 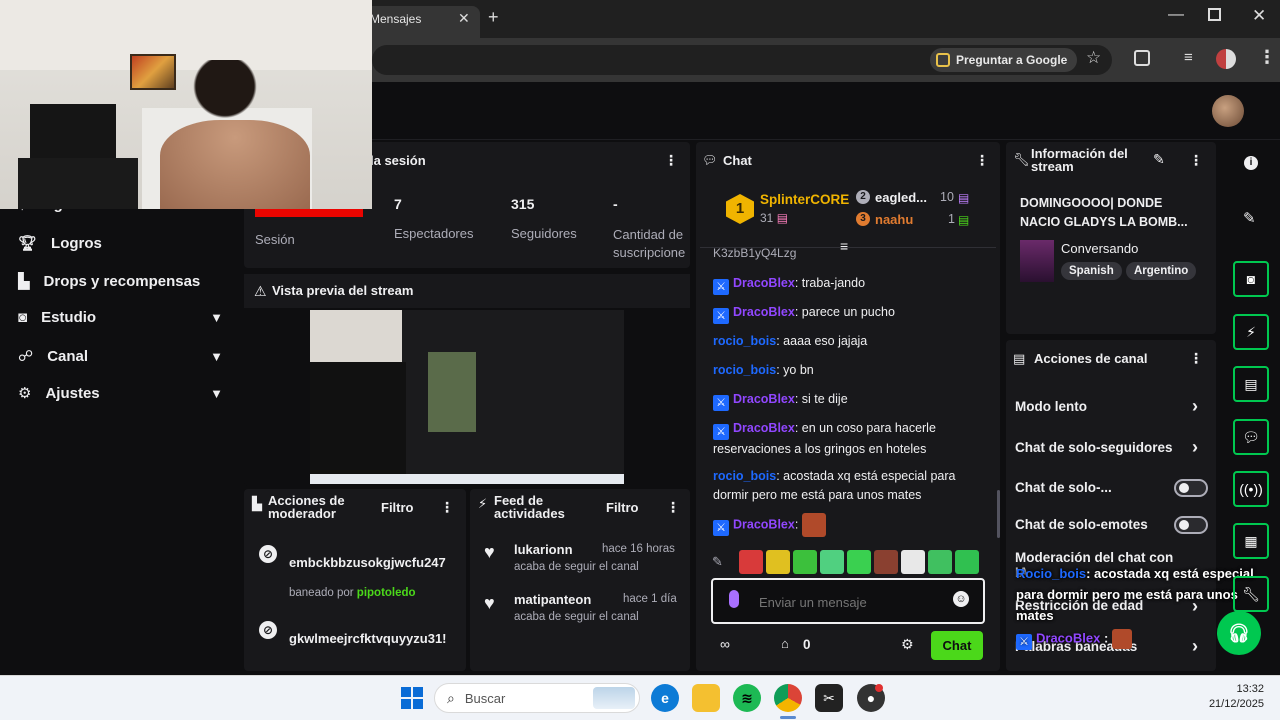 What do you see at coordinates (1091, 271) in the screenshot?
I see `stream-tag: Spanish` at bounding box center [1091, 271].